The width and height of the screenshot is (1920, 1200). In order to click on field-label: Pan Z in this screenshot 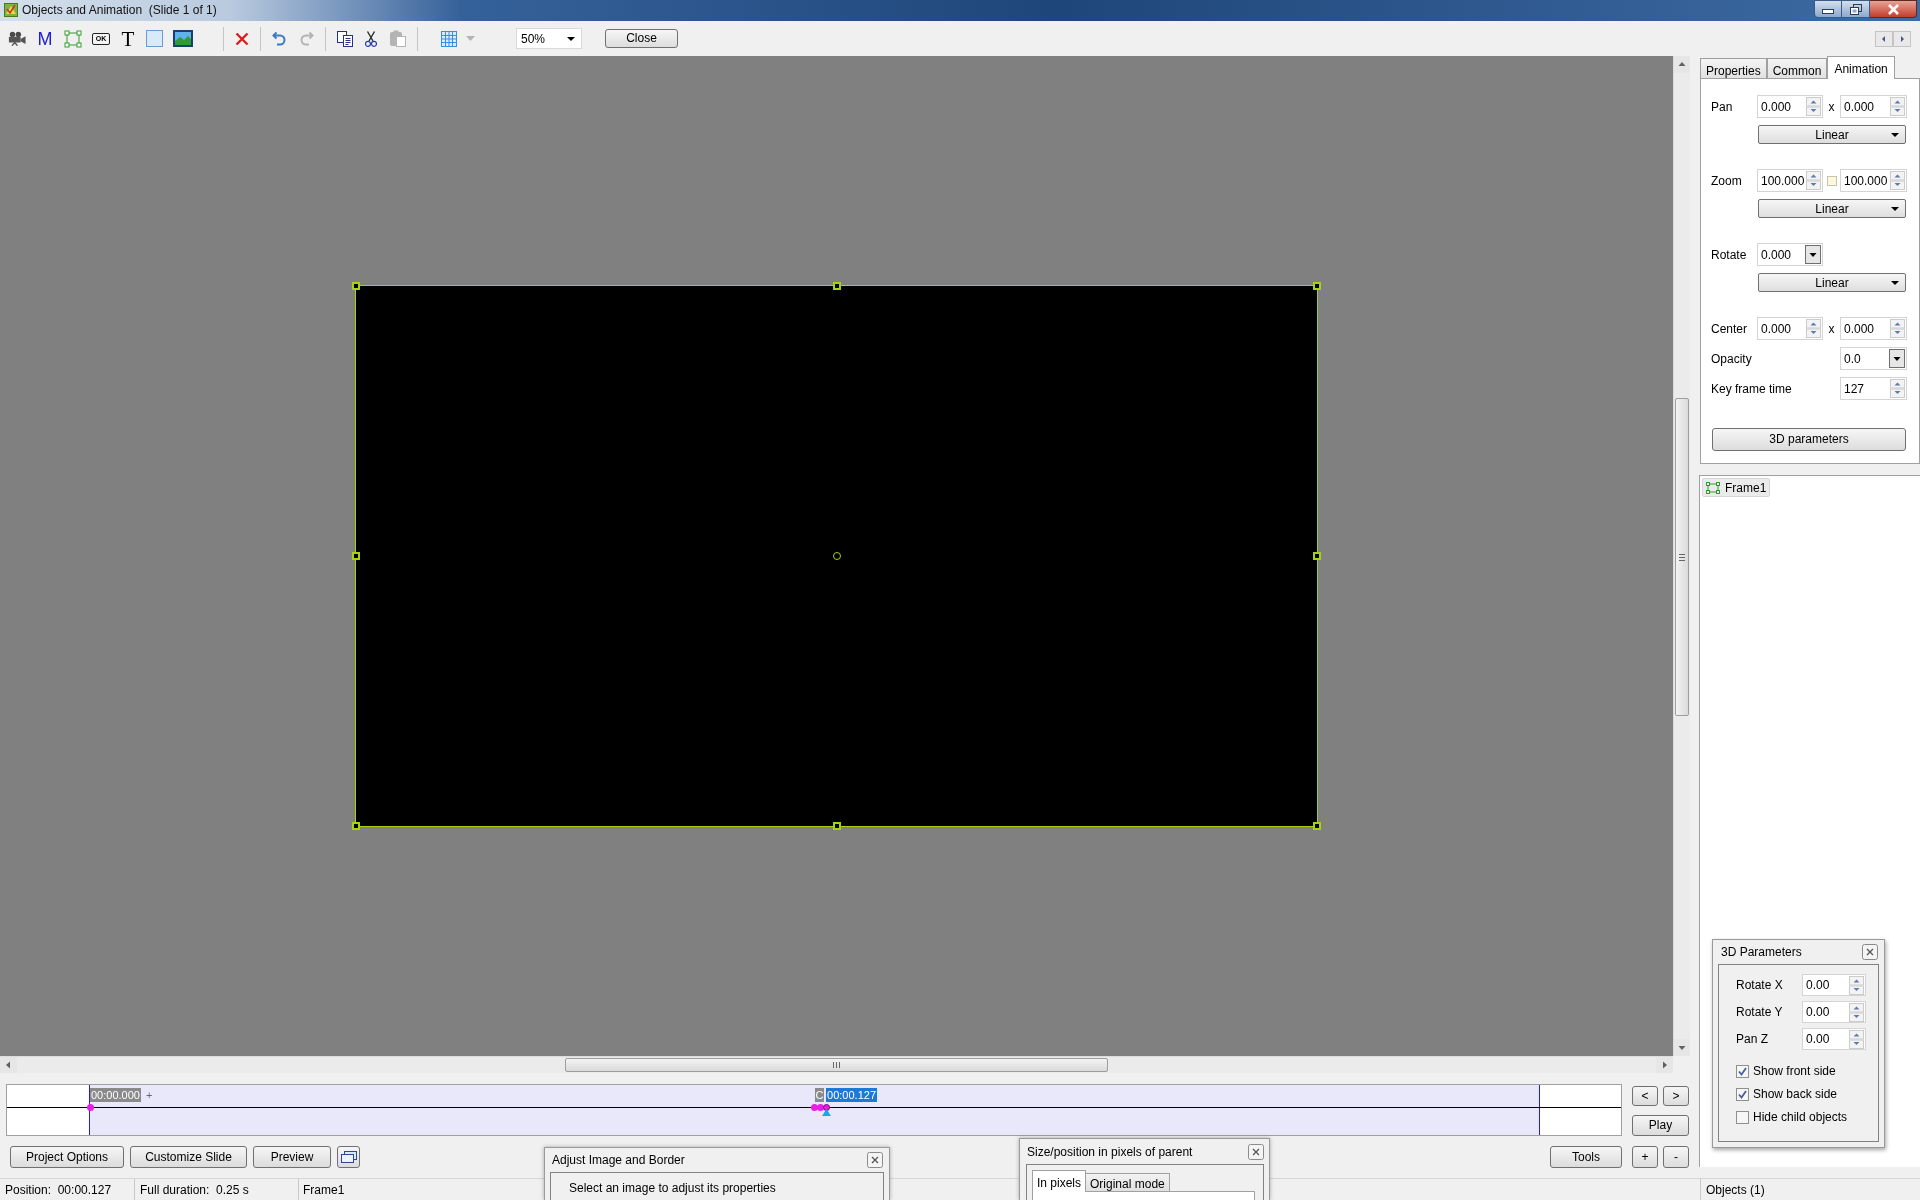, I will do `click(1752, 1039)`.